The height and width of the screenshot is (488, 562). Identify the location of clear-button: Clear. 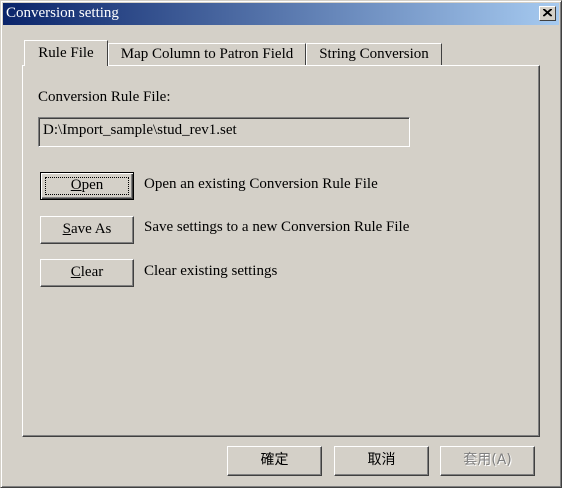
(87, 273).